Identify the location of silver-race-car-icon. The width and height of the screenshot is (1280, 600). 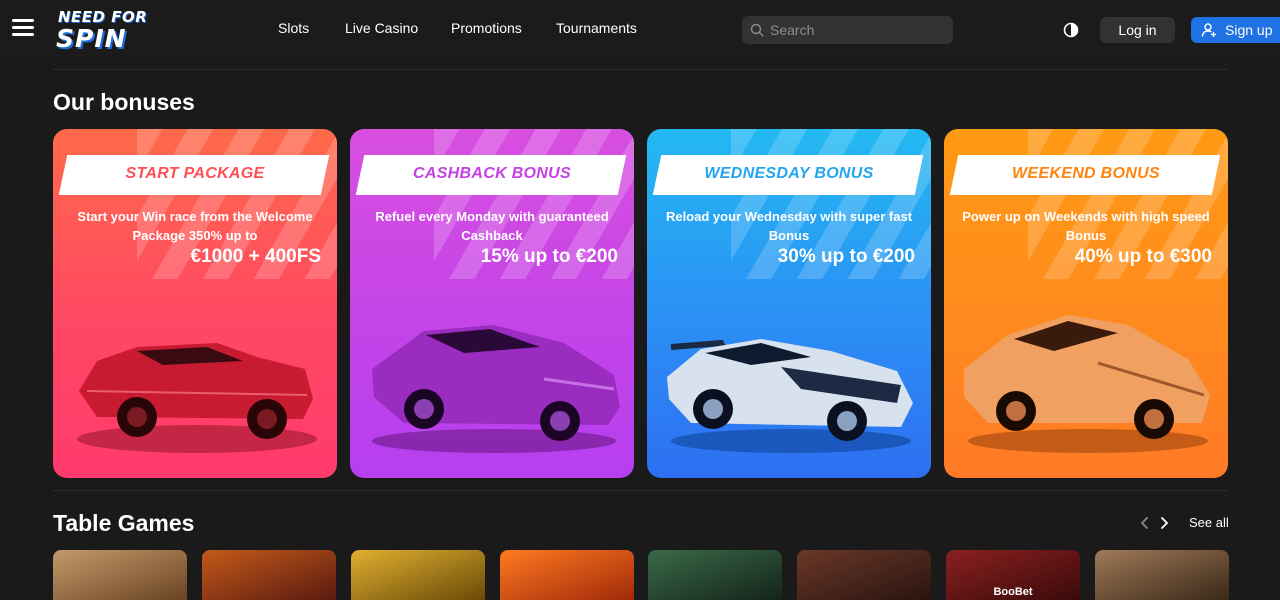
(790, 396).